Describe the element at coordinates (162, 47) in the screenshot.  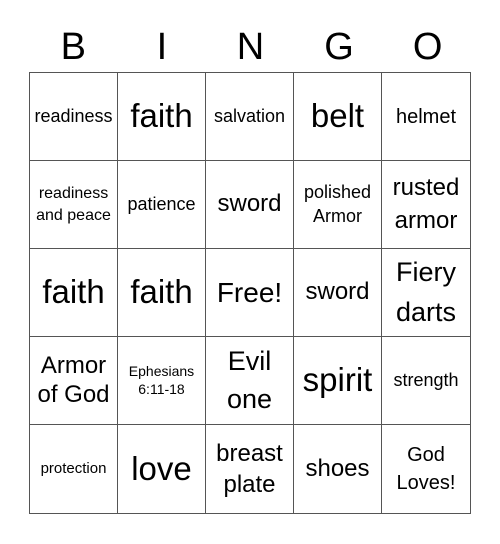
I see `header-letter-i: I` at that location.